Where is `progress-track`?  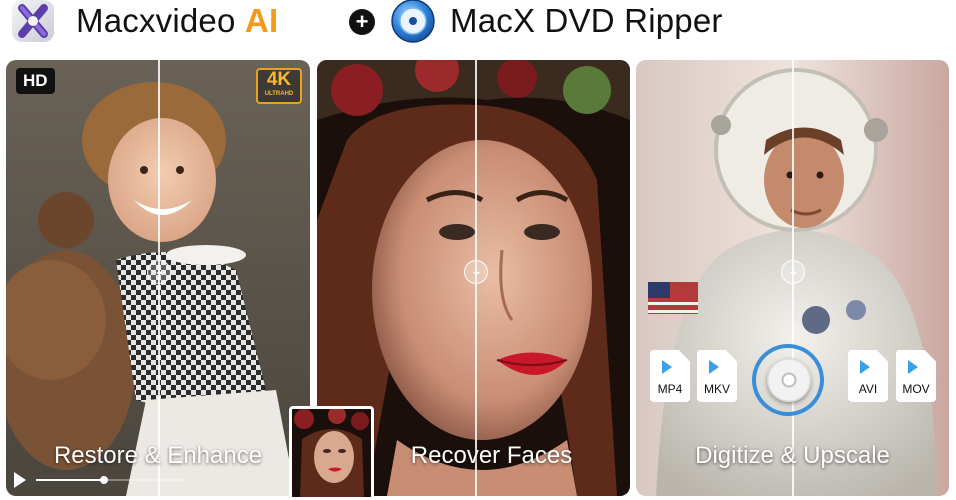
progress-track is located at coordinates (111, 480).